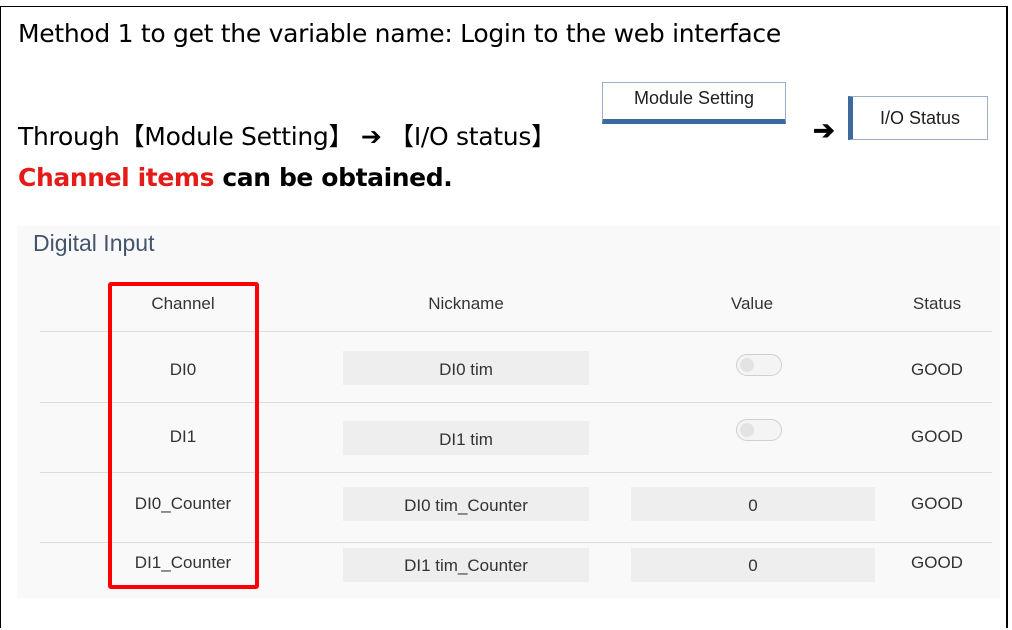 The width and height of the screenshot is (1012, 630). I want to click on note-highlight: Channel items, so click(116, 177).